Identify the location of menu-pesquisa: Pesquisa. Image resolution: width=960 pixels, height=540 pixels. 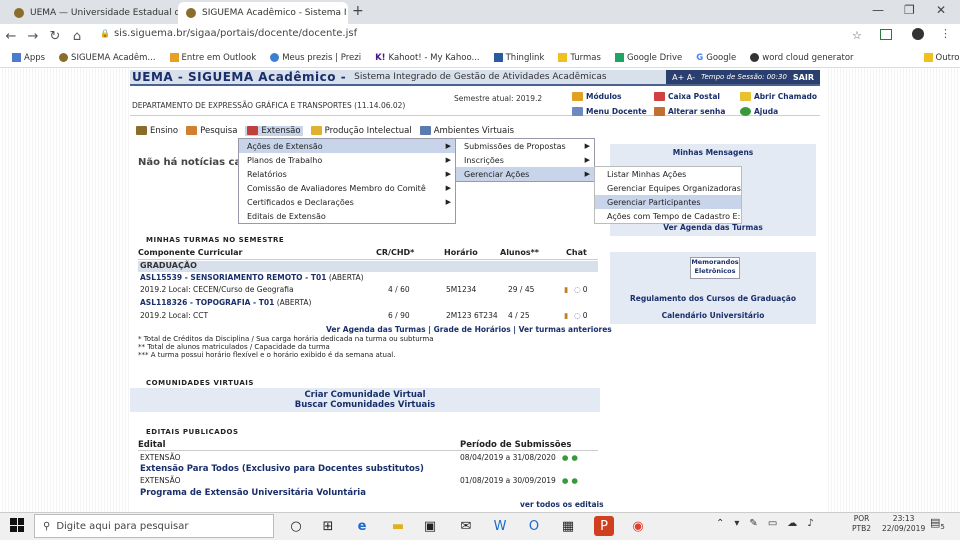
(211, 131).